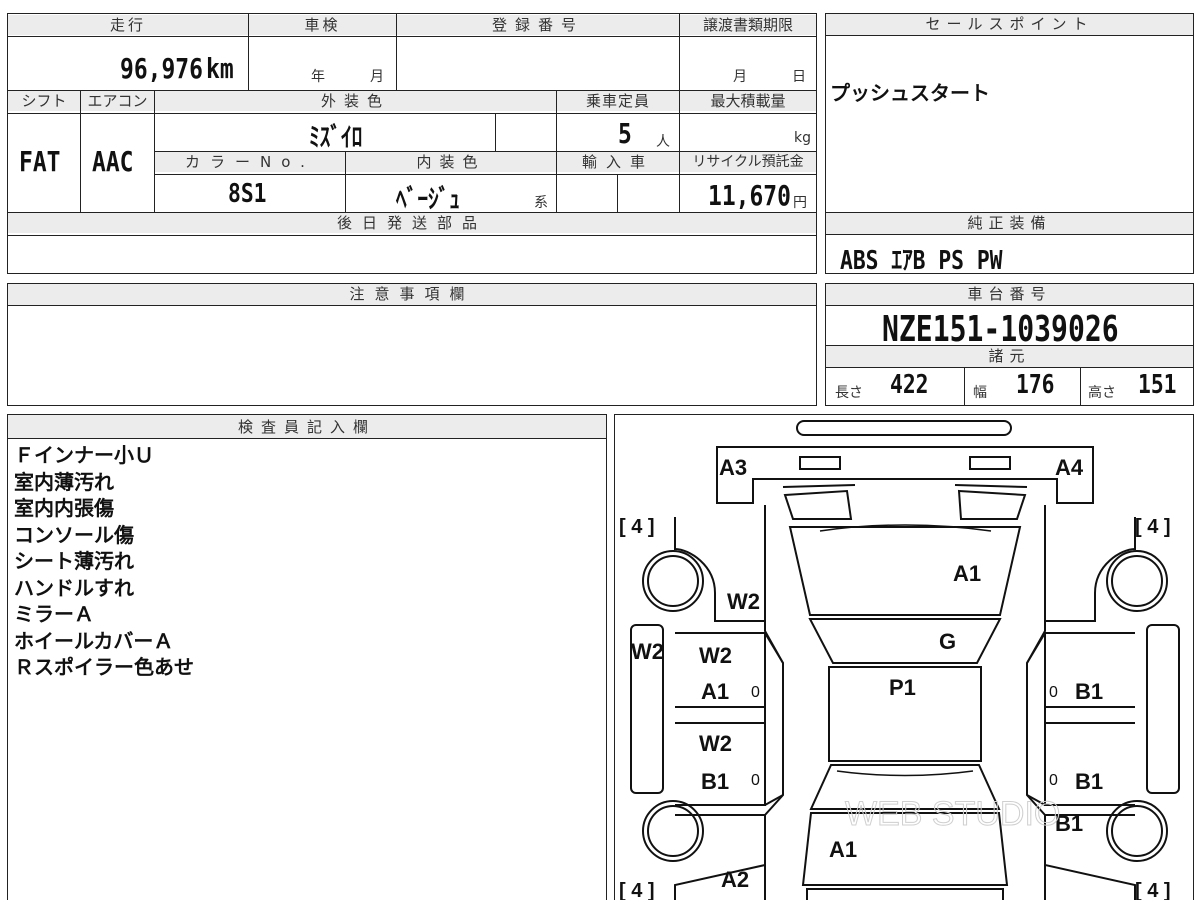 Image resolution: width=1200 pixels, height=900 pixels. What do you see at coordinates (967, 573) in the screenshot?
I see `code-hood: A1` at bounding box center [967, 573].